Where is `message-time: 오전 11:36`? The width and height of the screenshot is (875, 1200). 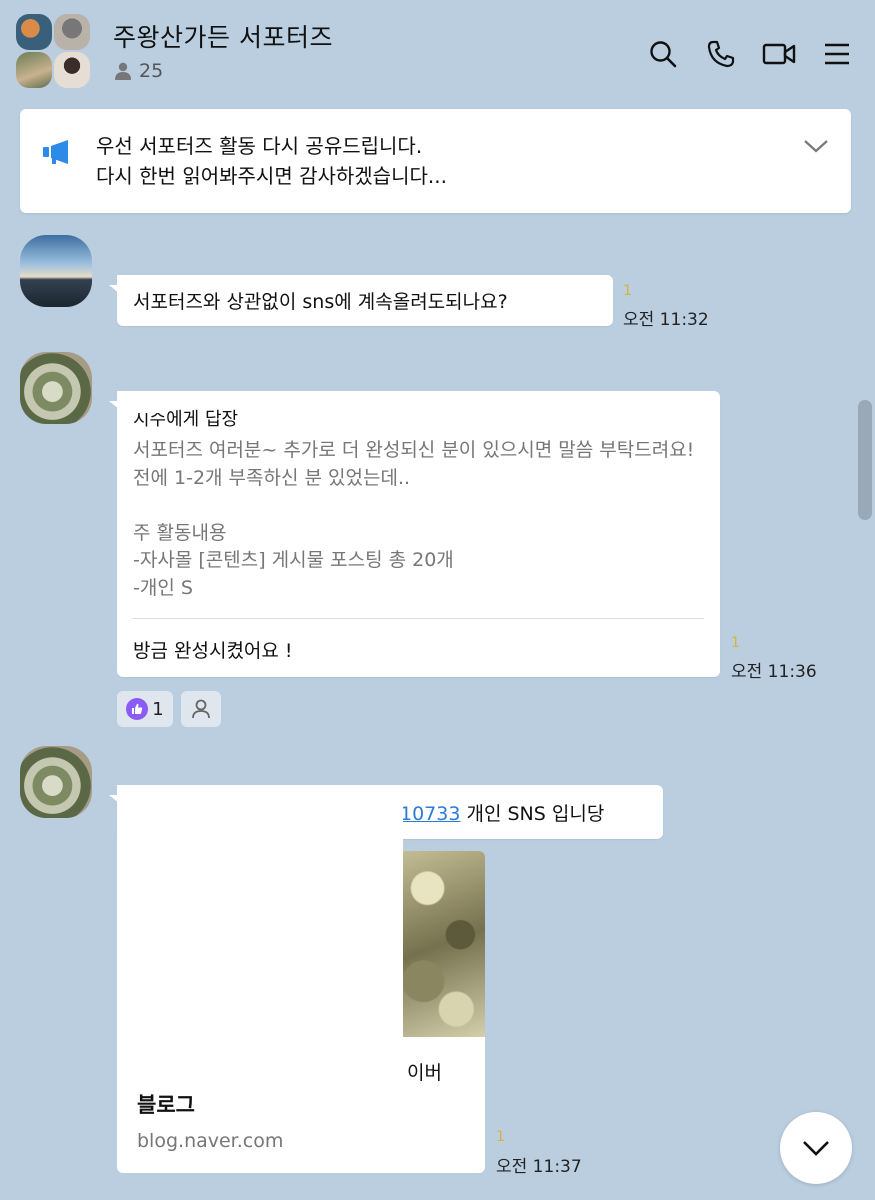 message-time: 오전 11:36 is located at coordinates (774, 672).